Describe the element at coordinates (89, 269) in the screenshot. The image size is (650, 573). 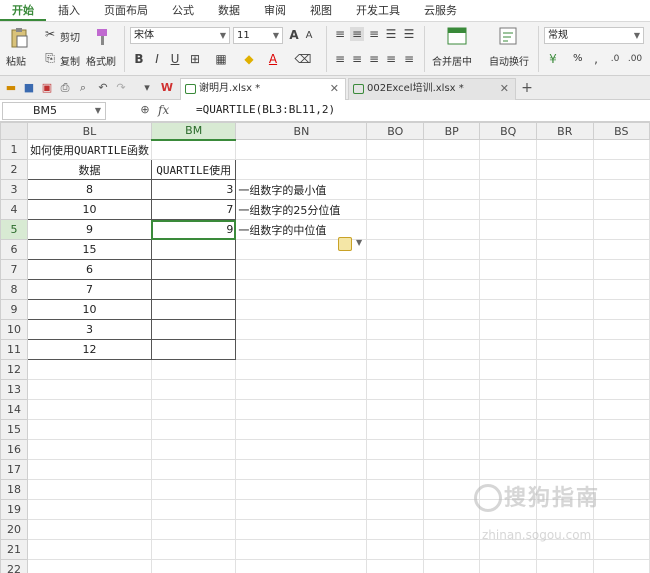
I see `cell-data: 6` at that location.